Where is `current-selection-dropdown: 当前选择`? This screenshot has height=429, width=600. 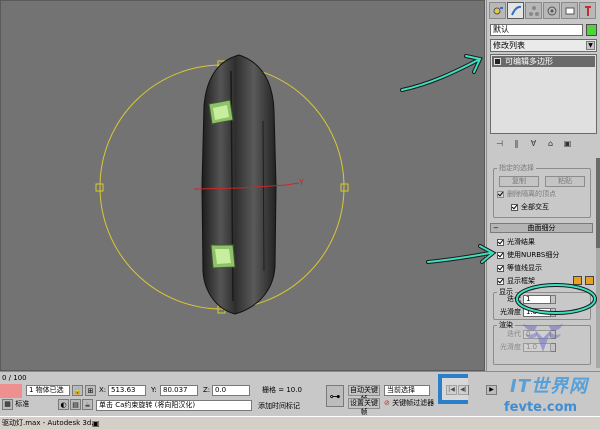
current-selection-dropdown: 当前选择 is located at coordinates (407, 390).